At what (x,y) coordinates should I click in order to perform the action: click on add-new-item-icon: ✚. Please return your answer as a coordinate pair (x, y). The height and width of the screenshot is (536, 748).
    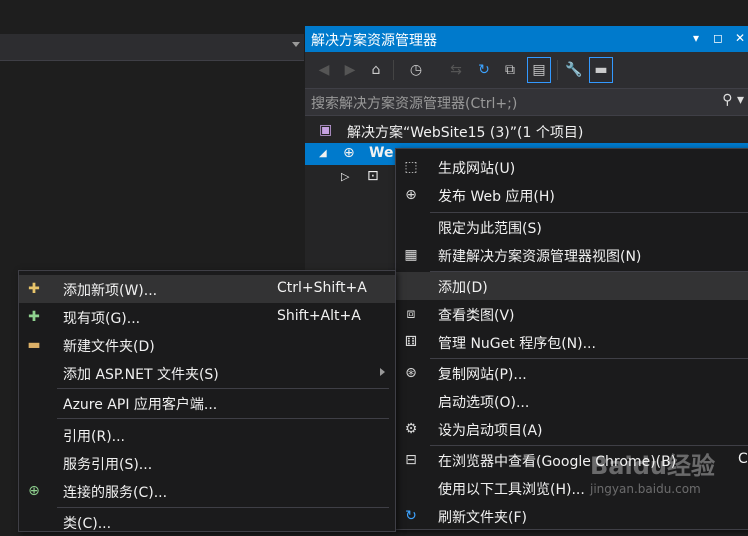
    Looking at the image, I should click on (34, 289).